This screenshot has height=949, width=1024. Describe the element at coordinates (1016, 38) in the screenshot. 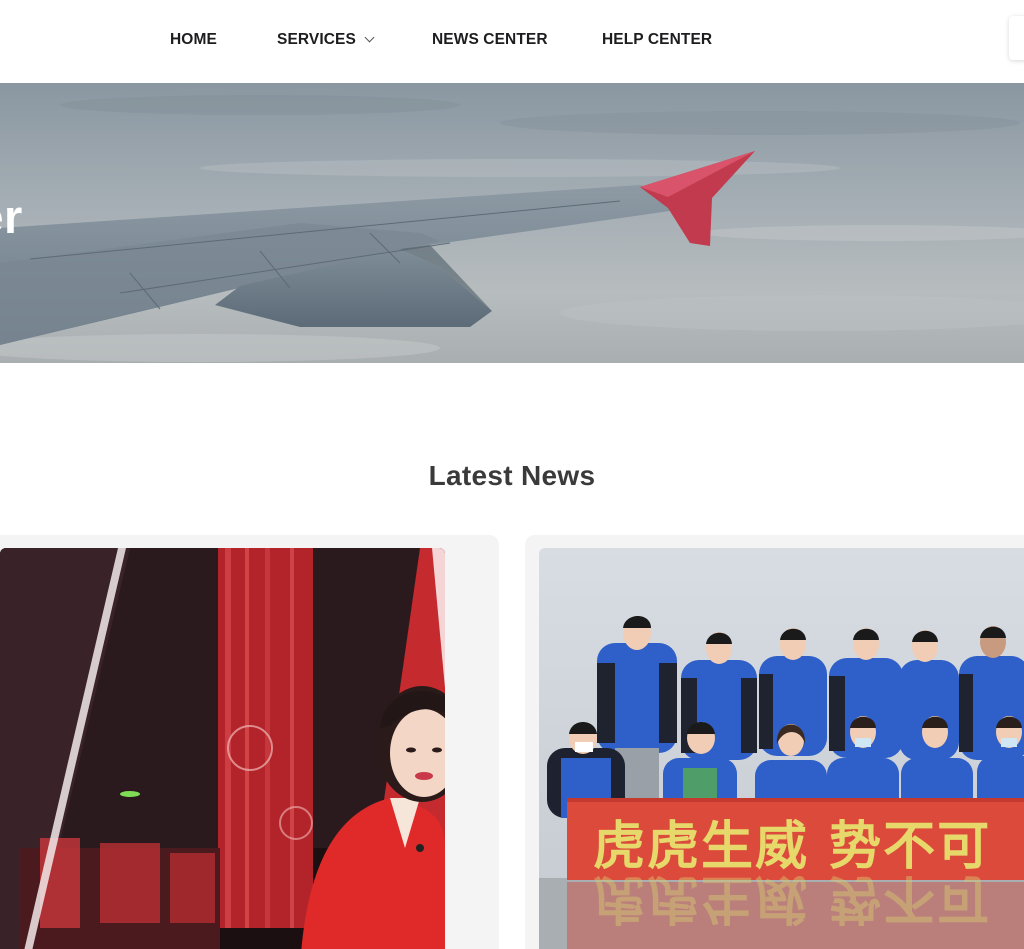

I see `header-action-box` at that location.